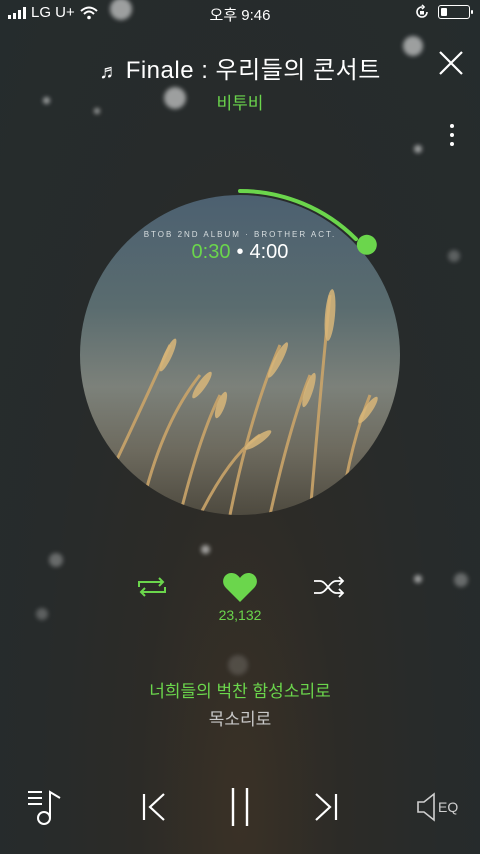 This screenshot has height=854, width=480. What do you see at coordinates (46, 807) in the screenshot?
I see `playlist-icon` at bounding box center [46, 807].